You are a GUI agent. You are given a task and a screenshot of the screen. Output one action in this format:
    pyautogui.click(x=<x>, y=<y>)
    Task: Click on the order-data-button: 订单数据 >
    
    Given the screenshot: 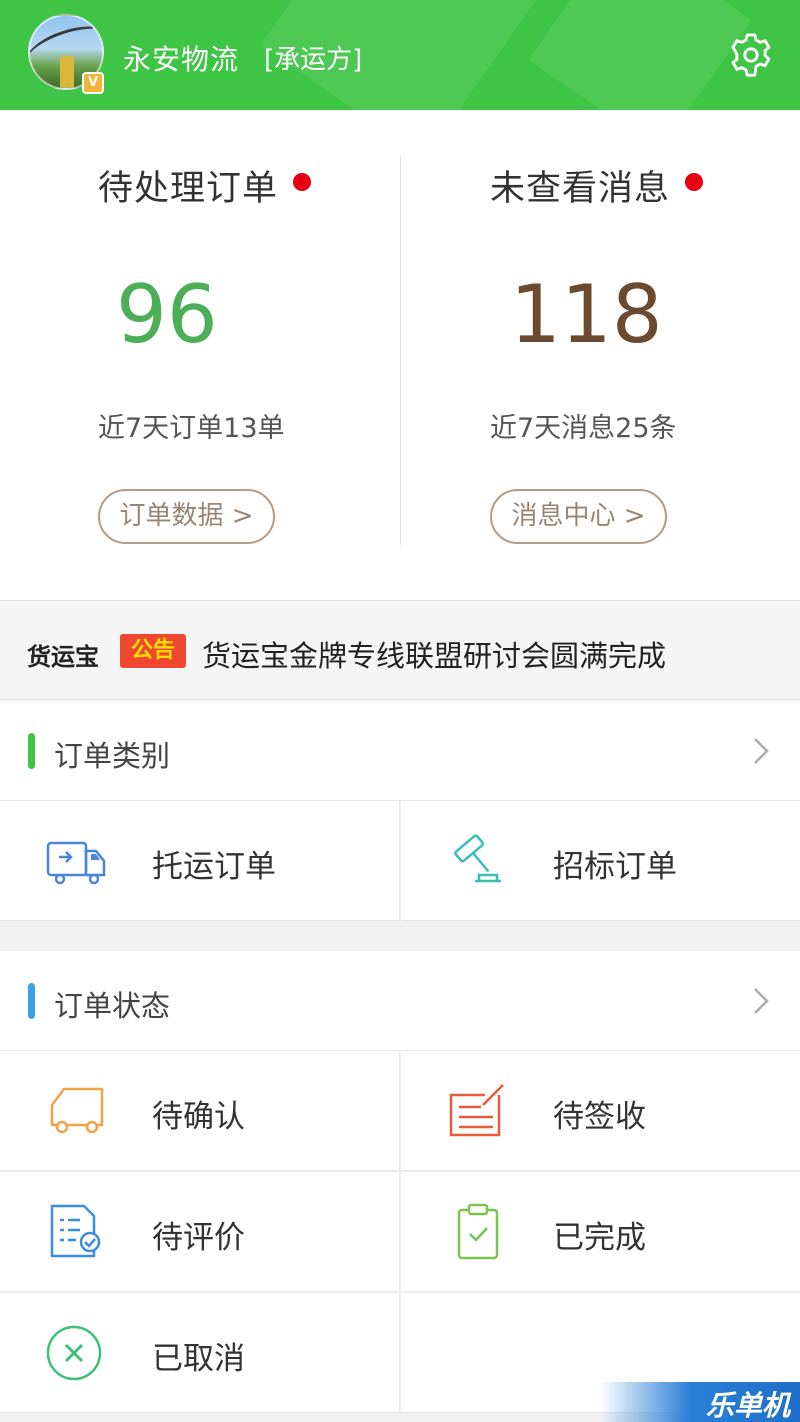 What is the action you would take?
    pyautogui.click(x=186, y=516)
    